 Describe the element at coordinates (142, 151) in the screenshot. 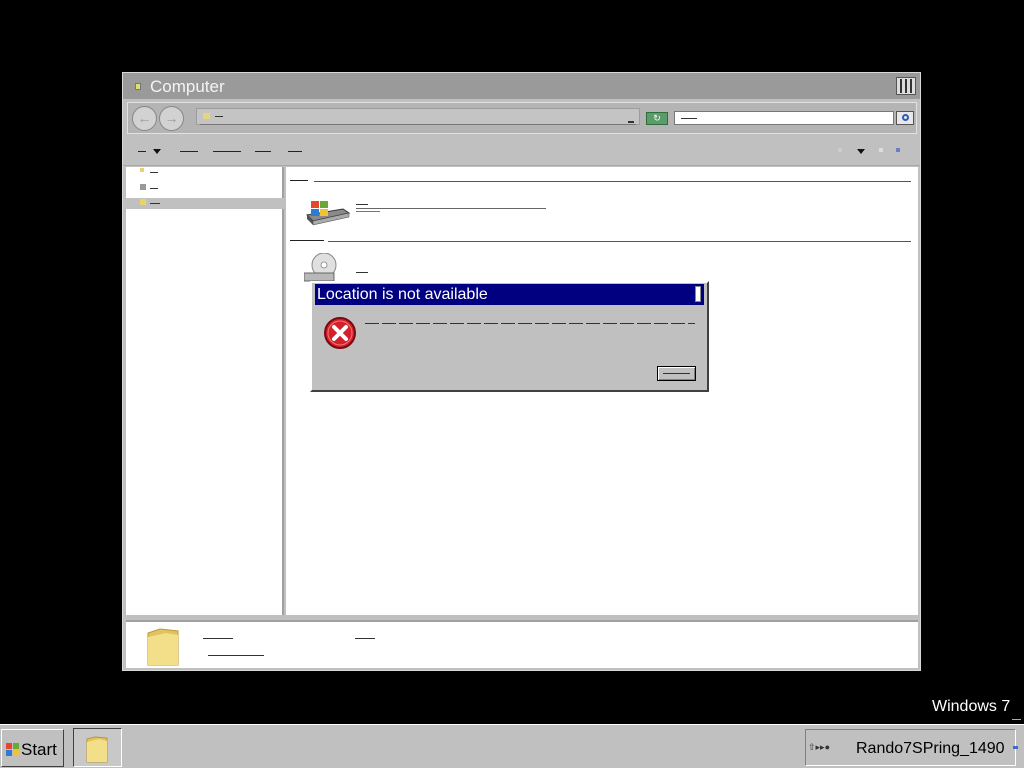

I see `toolbar-item-organize` at that location.